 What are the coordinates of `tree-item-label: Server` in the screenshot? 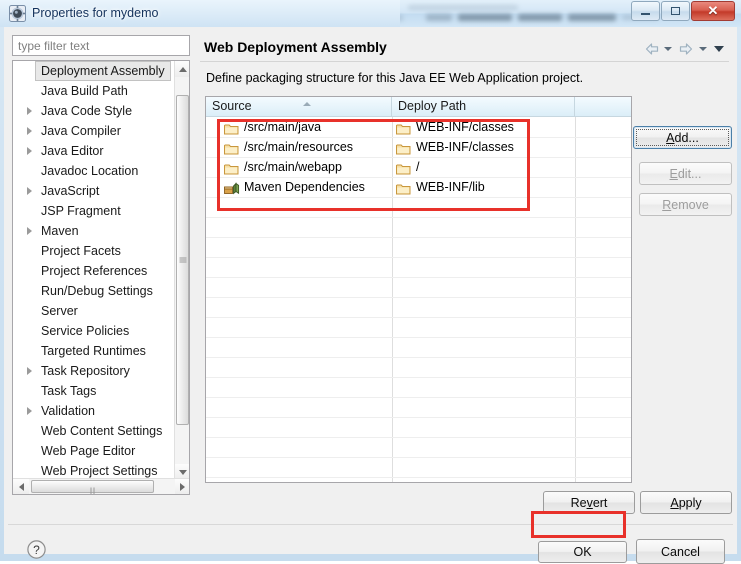 It's located at (59, 311).